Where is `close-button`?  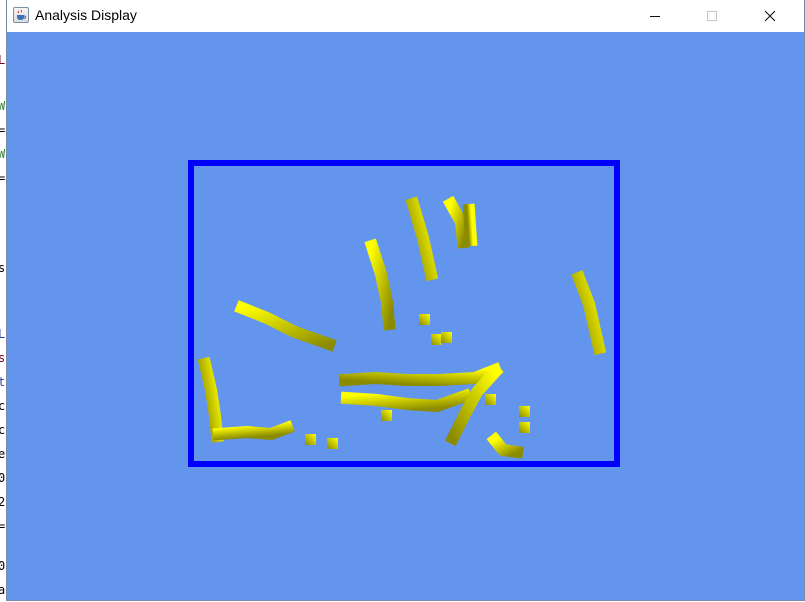 close-button is located at coordinates (770, 16).